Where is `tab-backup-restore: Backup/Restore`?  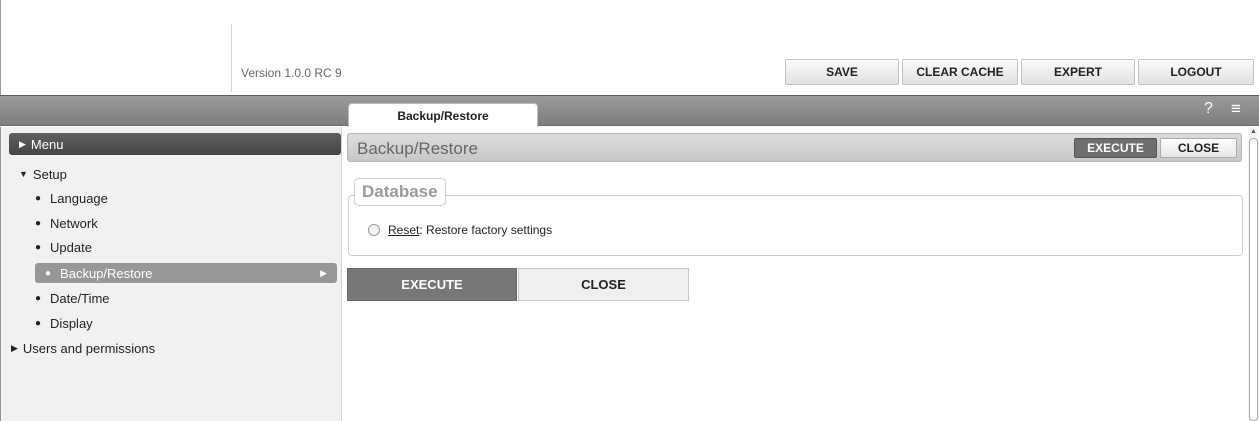
tab-backup-restore: Backup/Restore is located at coordinates (443, 115).